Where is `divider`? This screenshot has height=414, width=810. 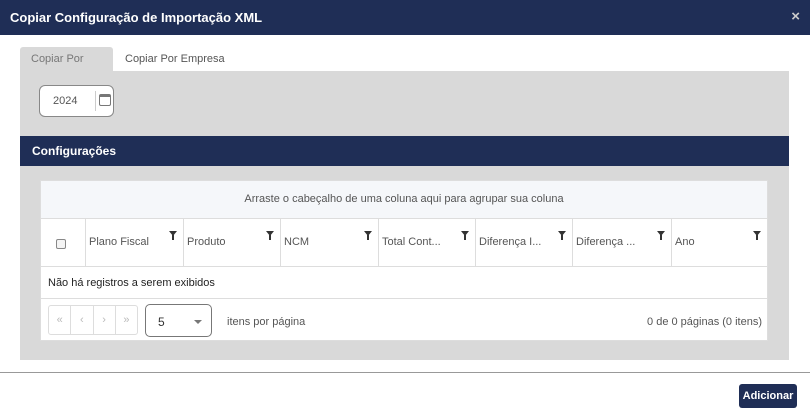
divider is located at coordinates (95, 101).